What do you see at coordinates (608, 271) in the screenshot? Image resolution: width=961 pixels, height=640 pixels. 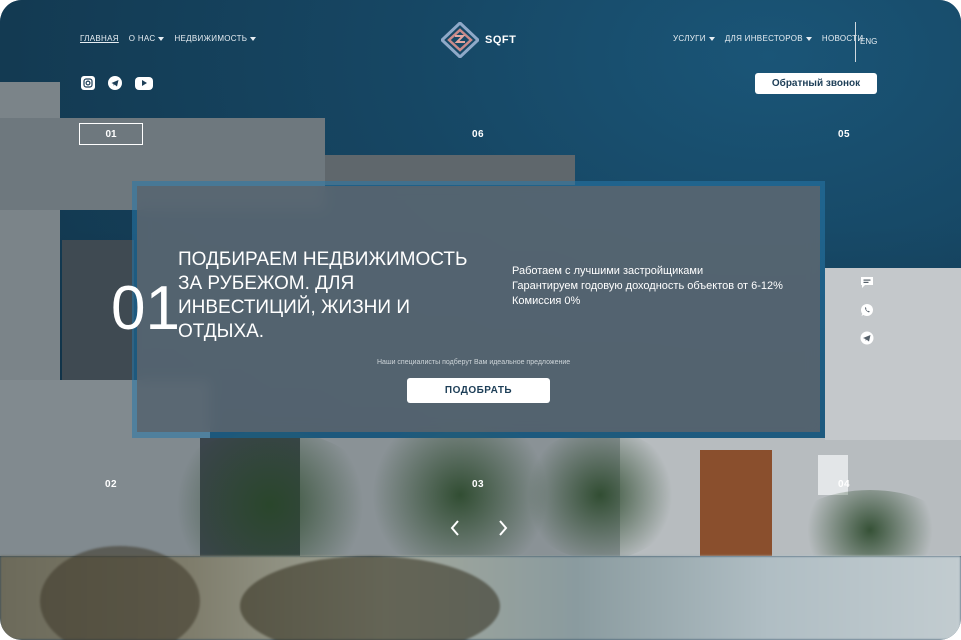 I see `benefit-item: Работаем с лучшими застройщиками` at bounding box center [608, 271].